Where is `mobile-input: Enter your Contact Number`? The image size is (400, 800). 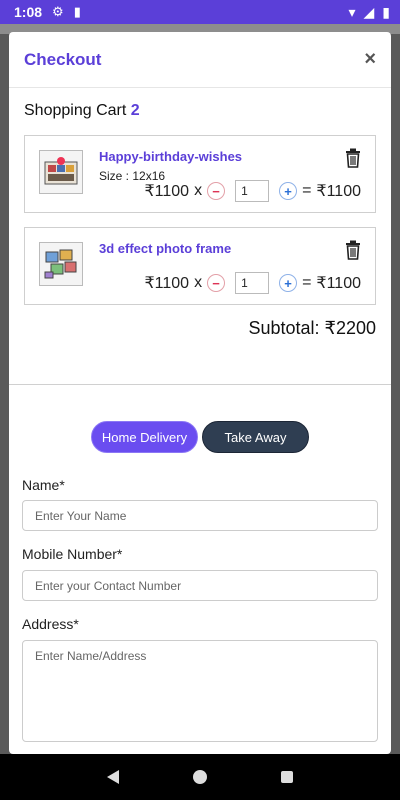 mobile-input: Enter your Contact Number is located at coordinates (200, 585).